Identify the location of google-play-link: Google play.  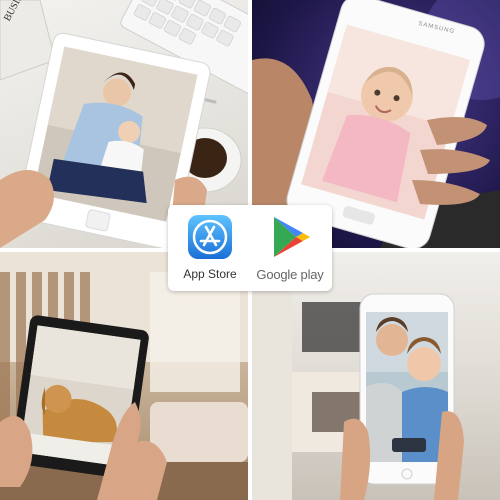
(290, 247).